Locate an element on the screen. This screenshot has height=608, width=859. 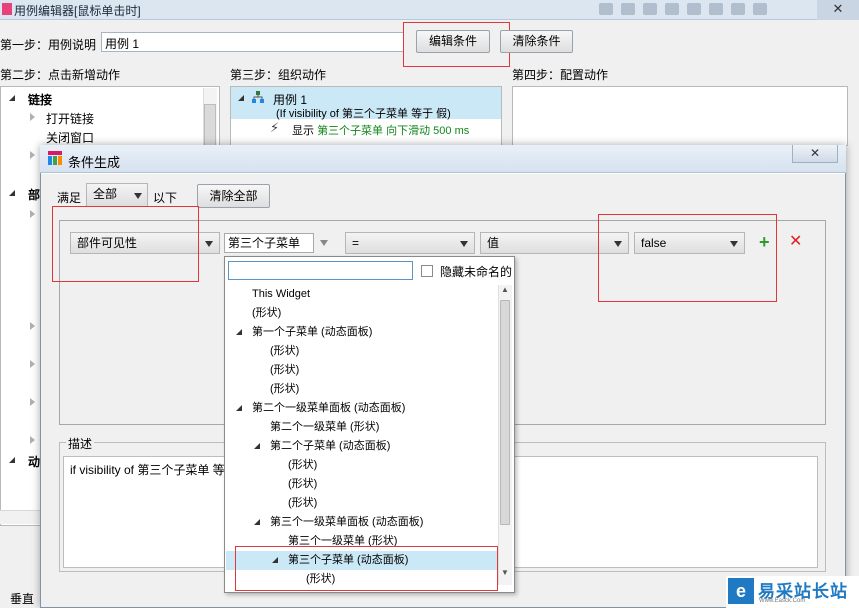
dialog-icon is located at coordinates (55, 158).